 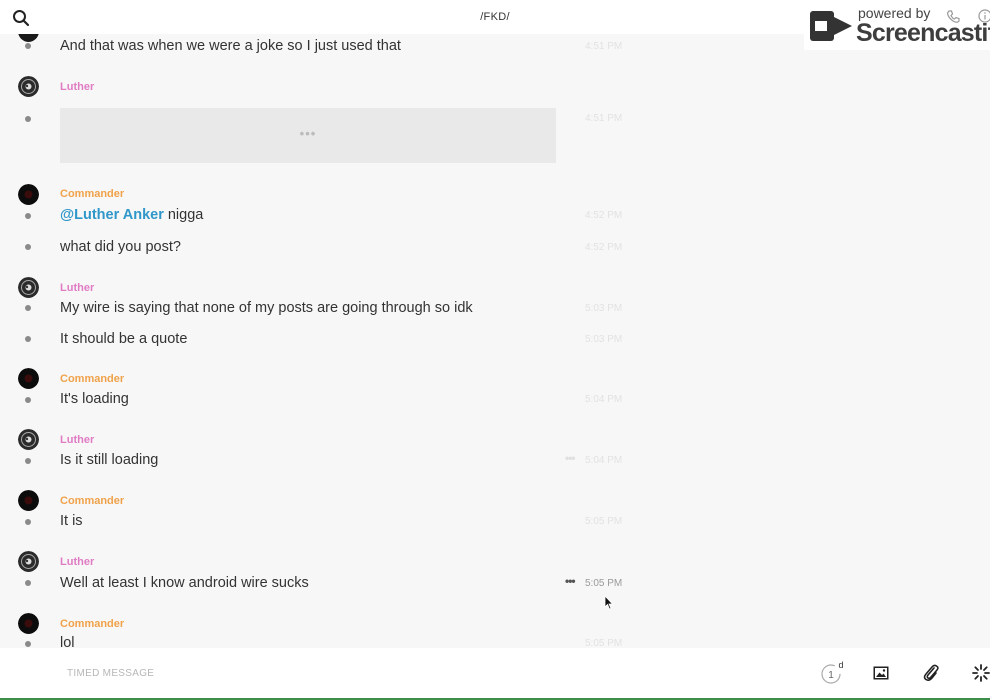 I want to click on message-text: what did you post?, so click(x=120, y=247).